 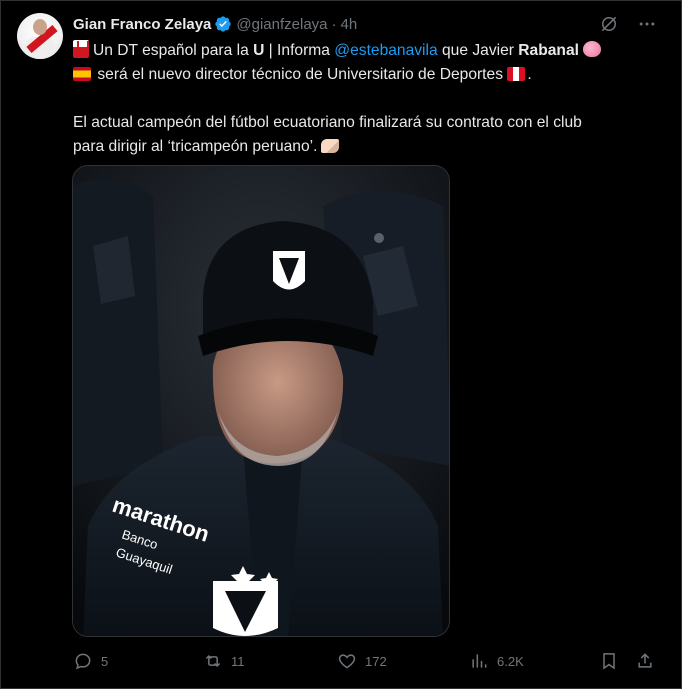 What do you see at coordinates (142, 24) in the screenshot?
I see `display-name: Gian Franco Zelaya` at bounding box center [142, 24].